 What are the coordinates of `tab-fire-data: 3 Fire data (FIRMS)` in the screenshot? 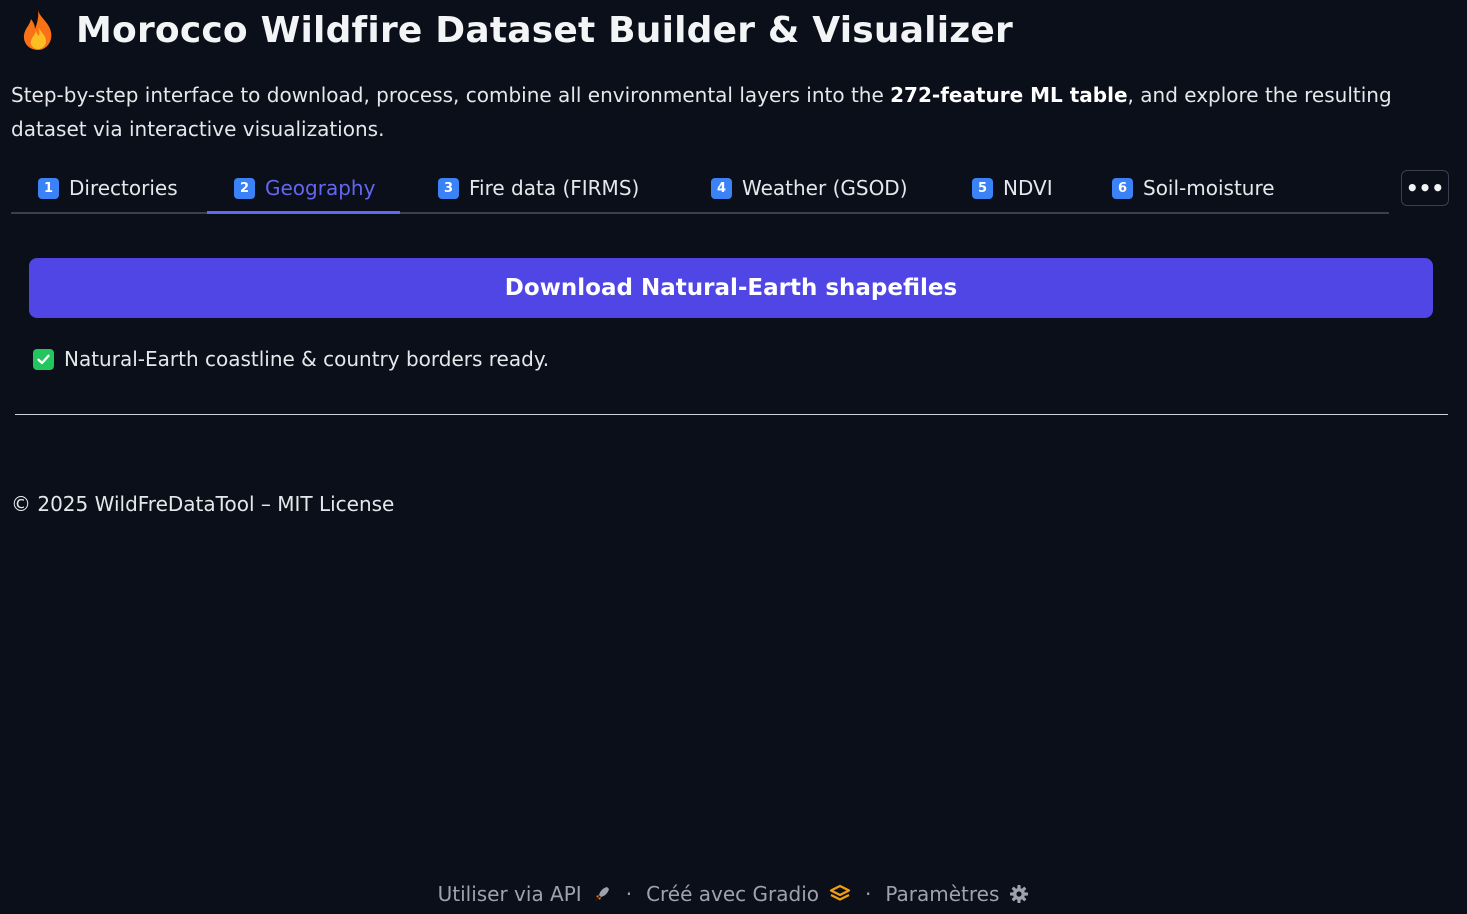 It's located at (538, 188).